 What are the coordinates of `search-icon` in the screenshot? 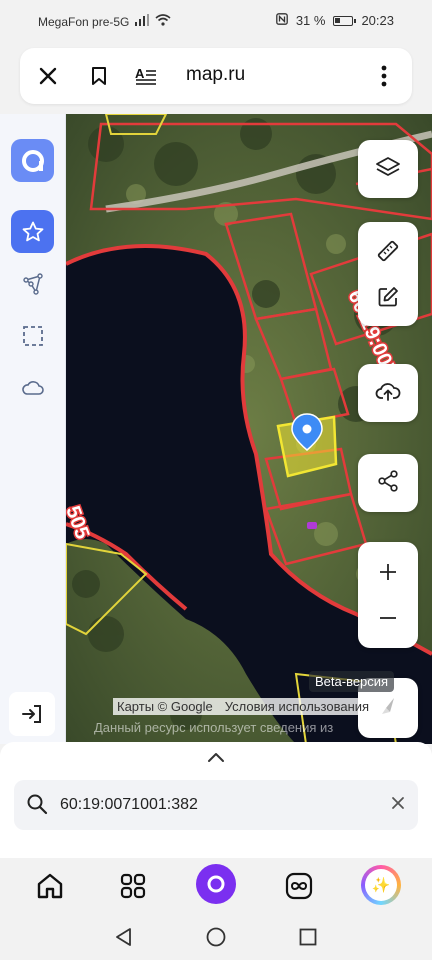 It's located at (37, 806).